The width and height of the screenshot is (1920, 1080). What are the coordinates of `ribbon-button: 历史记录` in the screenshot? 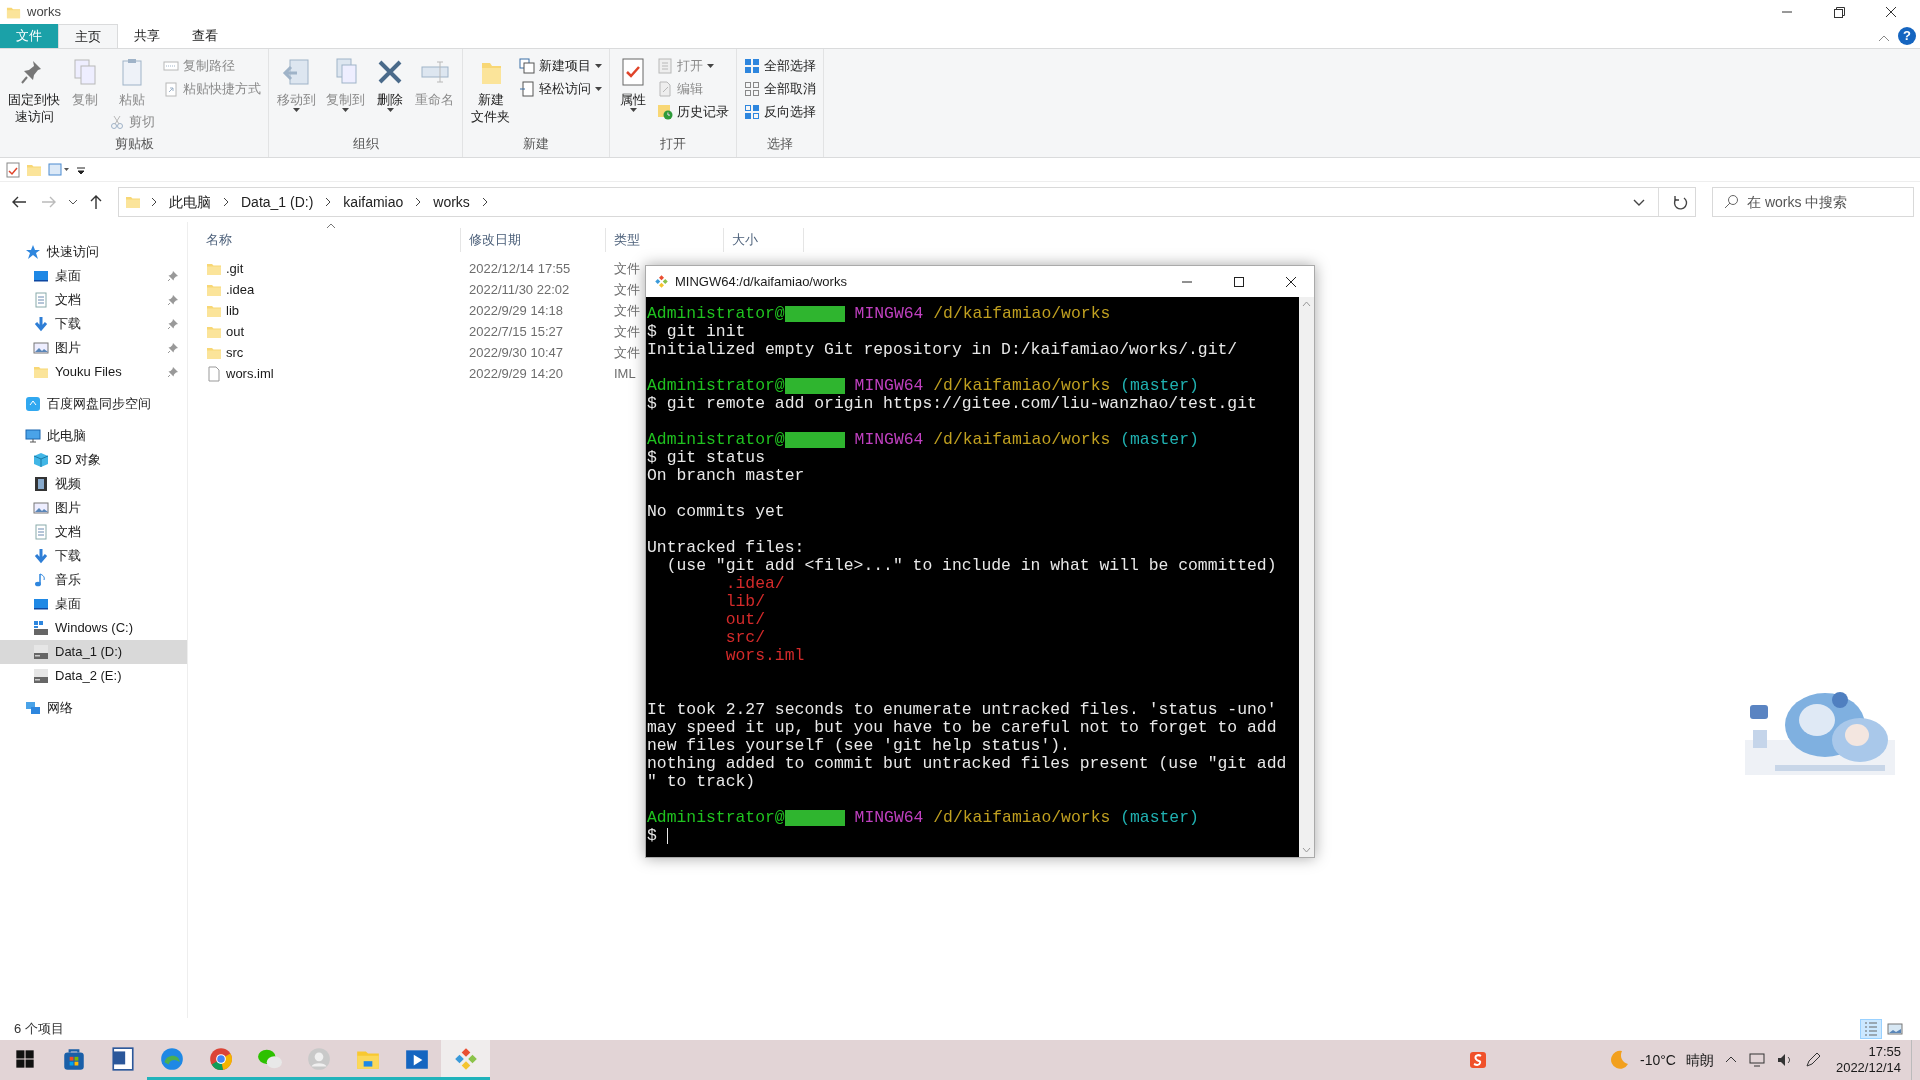 It's located at (693, 112).